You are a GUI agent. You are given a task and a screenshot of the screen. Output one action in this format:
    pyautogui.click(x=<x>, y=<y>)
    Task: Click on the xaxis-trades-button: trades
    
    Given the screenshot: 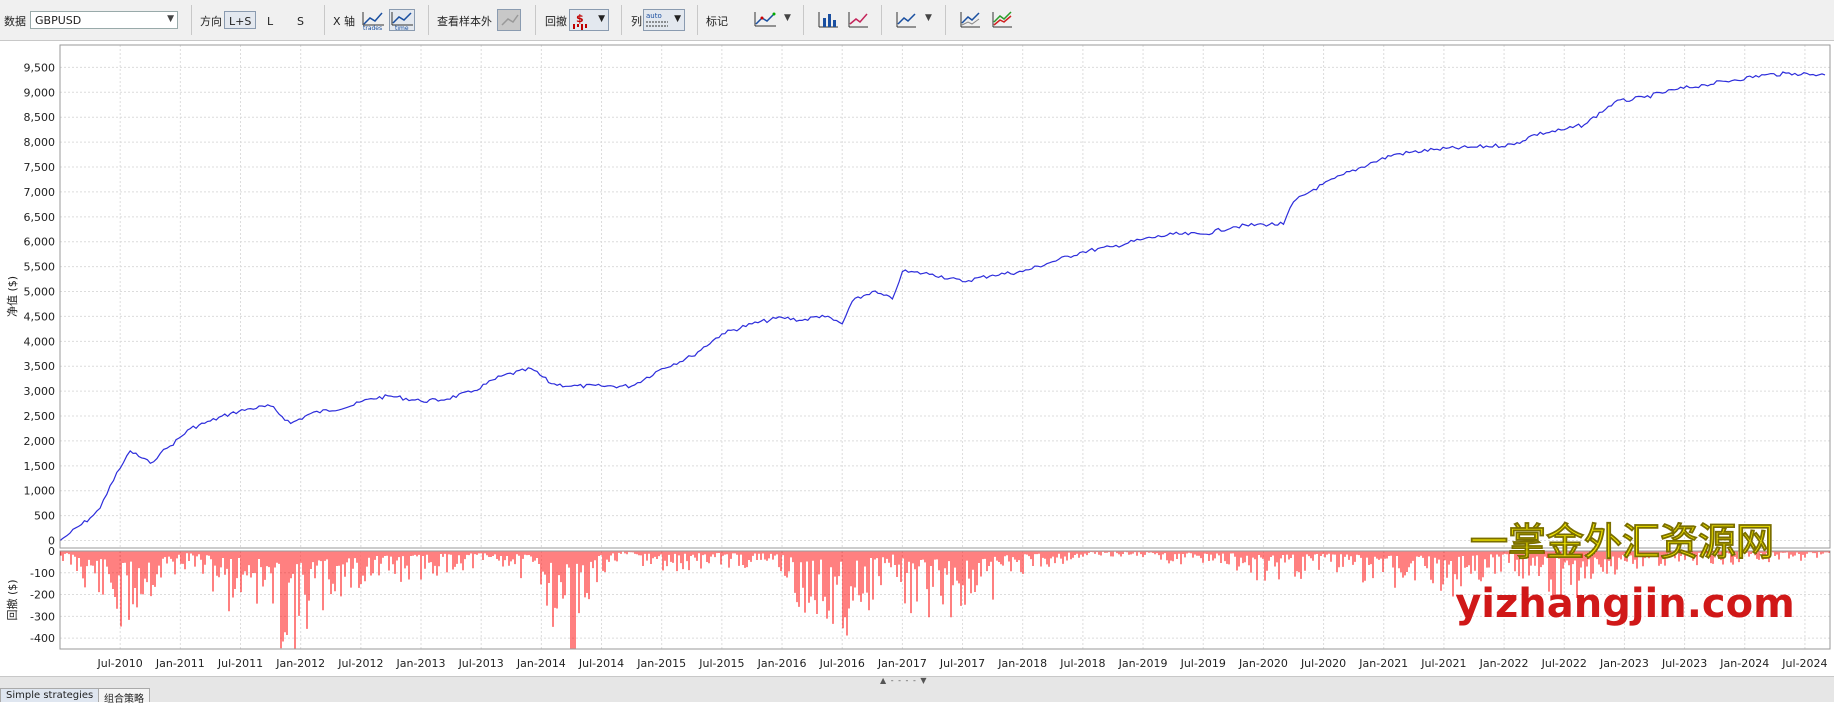 What is the action you would take?
    pyautogui.click(x=373, y=20)
    